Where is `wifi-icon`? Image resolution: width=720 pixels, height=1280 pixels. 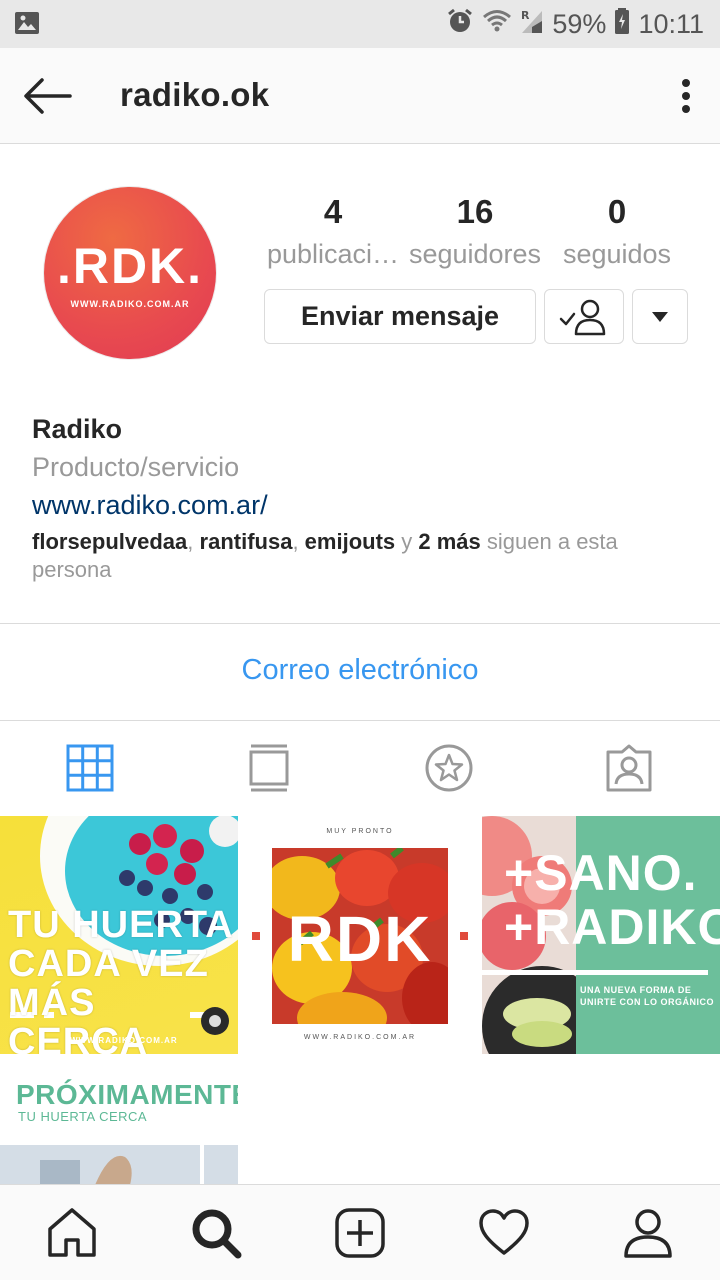 wifi-icon is located at coordinates (497, 24).